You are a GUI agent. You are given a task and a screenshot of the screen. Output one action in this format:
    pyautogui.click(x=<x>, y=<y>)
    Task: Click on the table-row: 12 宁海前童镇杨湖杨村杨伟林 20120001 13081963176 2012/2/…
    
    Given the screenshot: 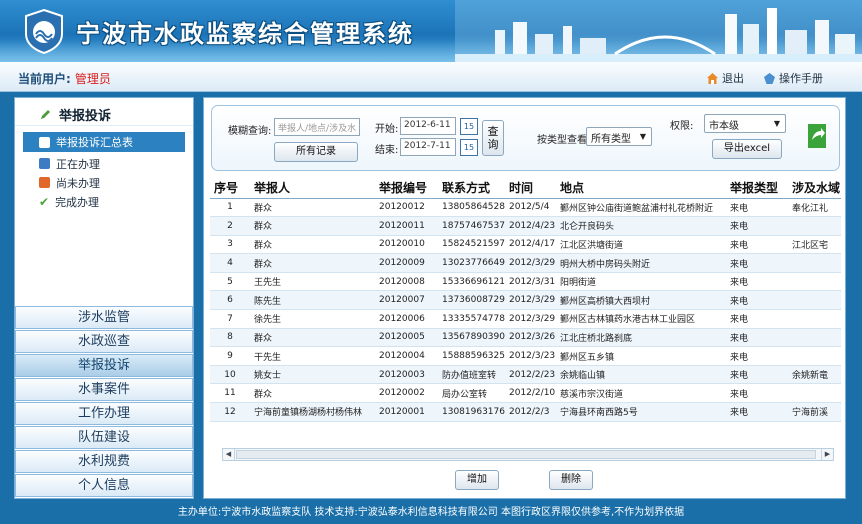 What is the action you would take?
    pyautogui.click(x=525, y=412)
    